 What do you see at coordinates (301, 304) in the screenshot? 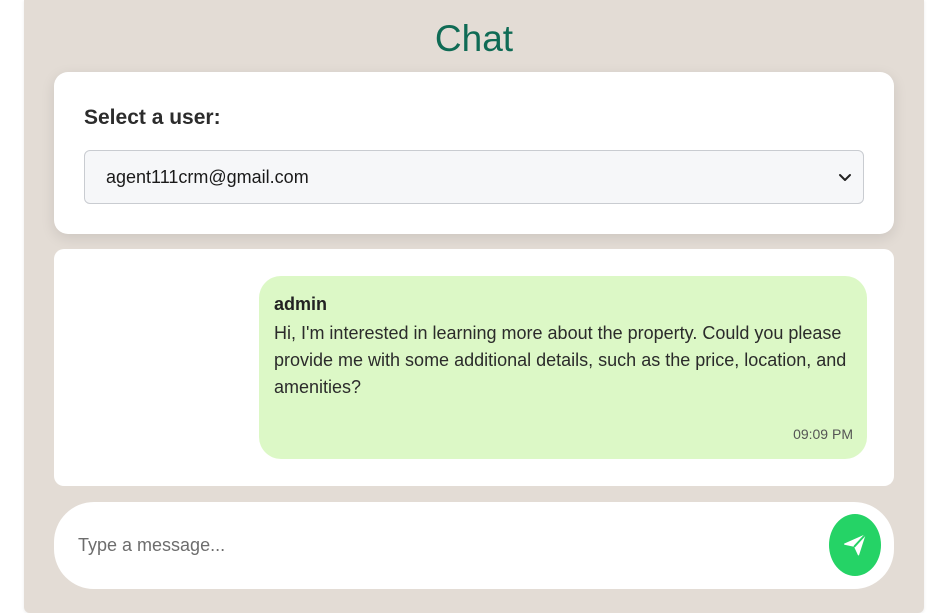
I see `message-sender: admin` at bounding box center [301, 304].